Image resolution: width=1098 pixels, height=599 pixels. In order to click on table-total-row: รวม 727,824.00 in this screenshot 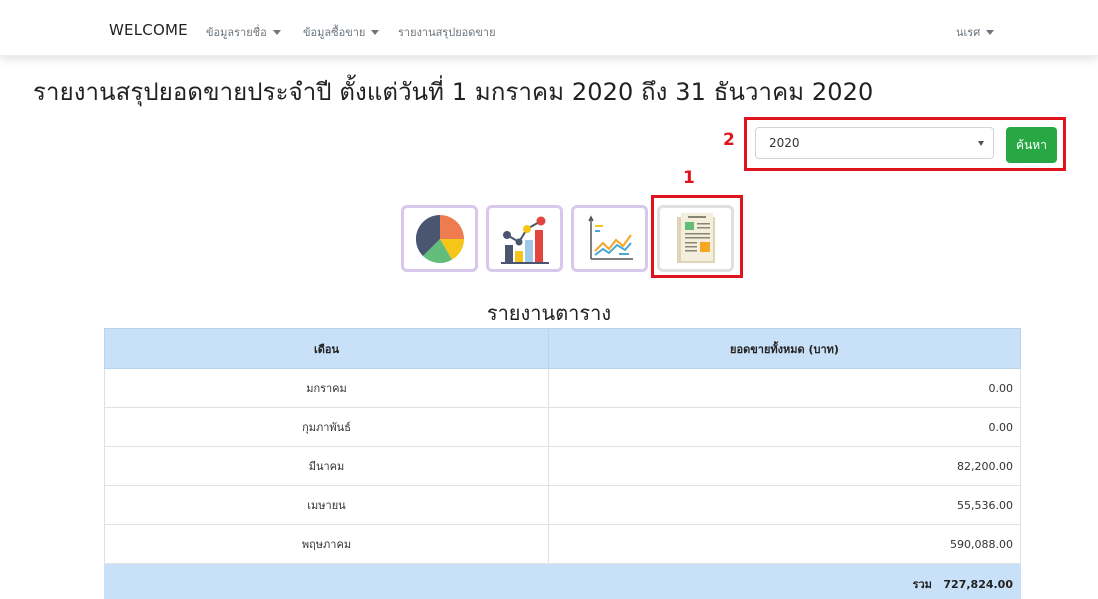, I will do `click(562, 581)`.